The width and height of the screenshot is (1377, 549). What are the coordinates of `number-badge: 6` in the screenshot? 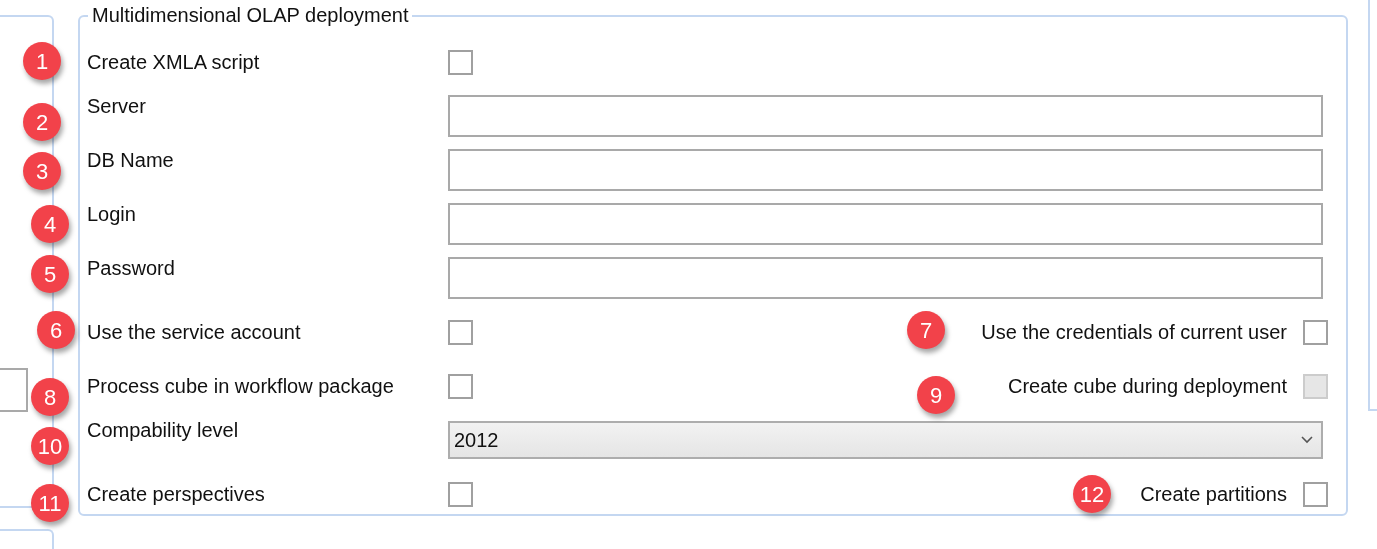 It's located at (56, 330).